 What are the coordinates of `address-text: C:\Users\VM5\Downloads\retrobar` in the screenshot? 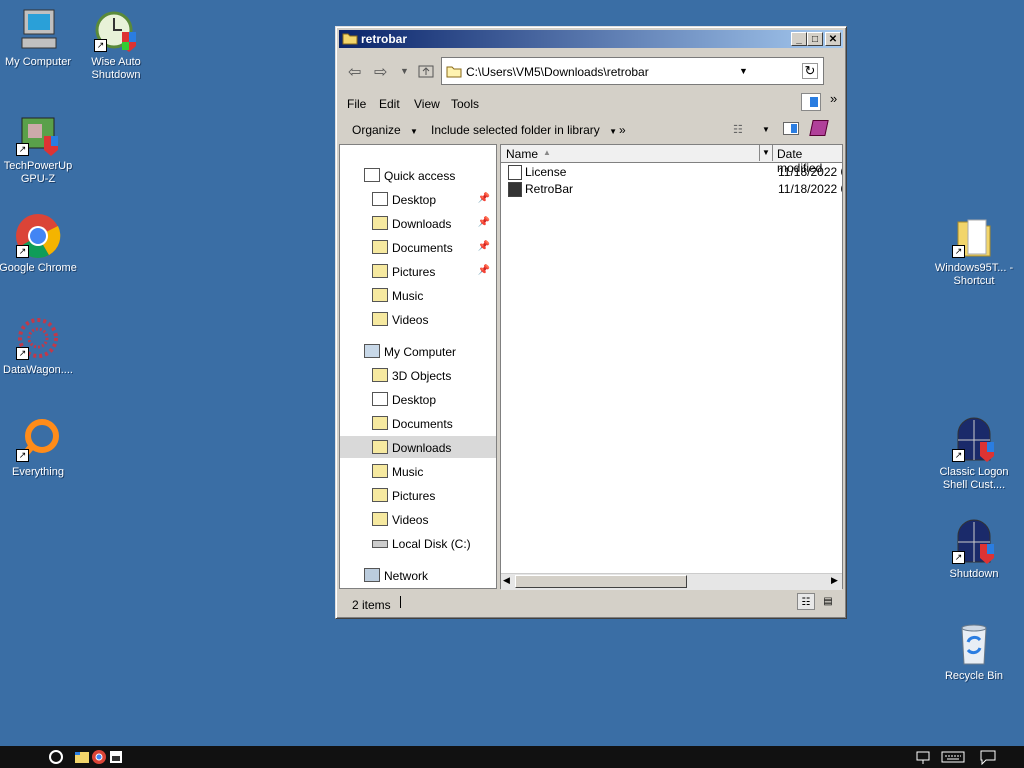 It's located at (557, 72).